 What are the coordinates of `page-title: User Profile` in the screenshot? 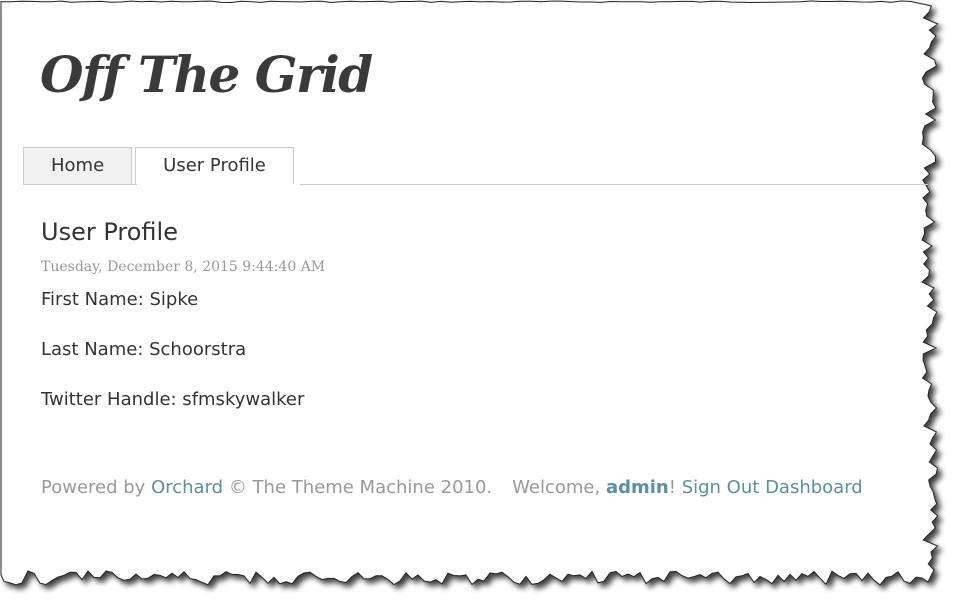 It's located at (109, 232).